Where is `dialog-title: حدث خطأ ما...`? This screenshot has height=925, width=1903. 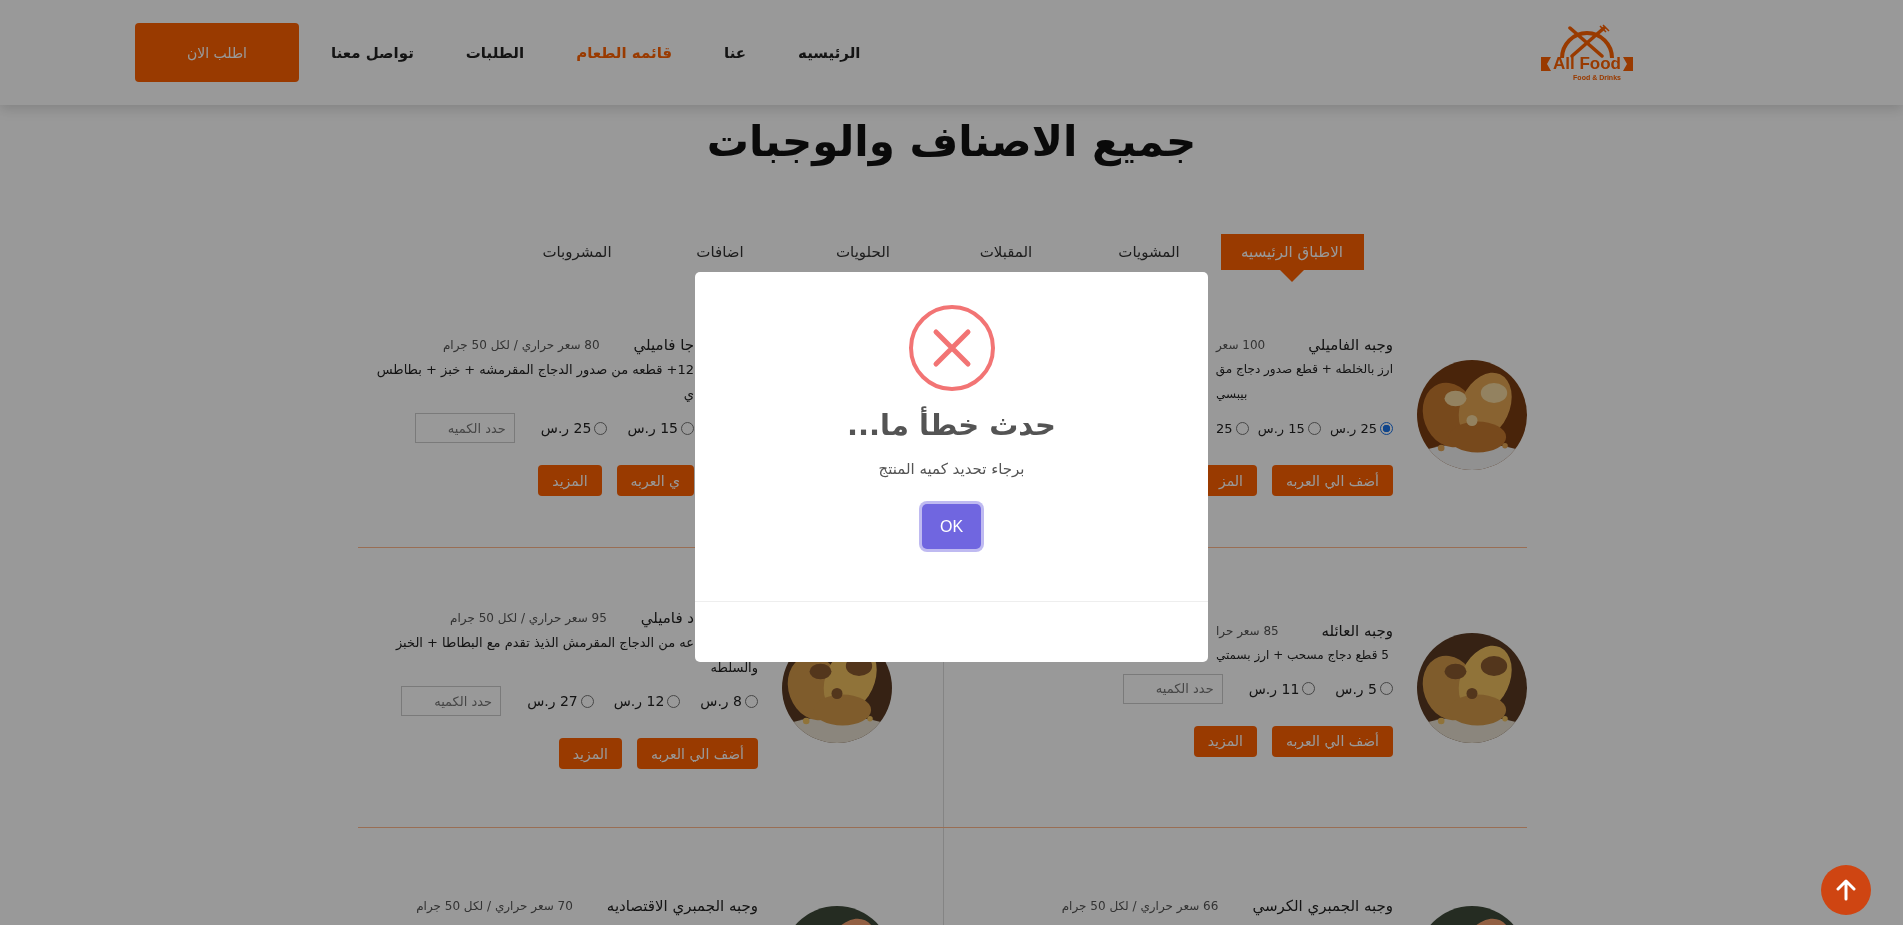
dialog-title: حدث خطأ ما... is located at coordinates (951, 425).